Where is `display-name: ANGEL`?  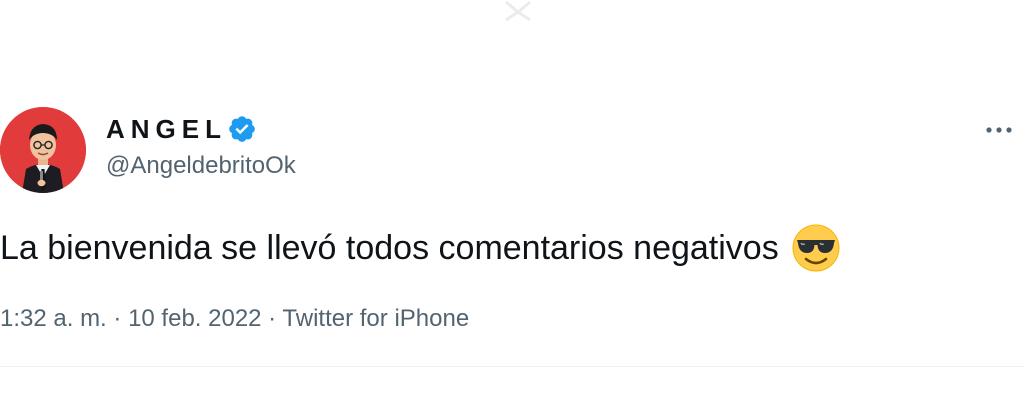 display-name: ANGEL is located at coordinates (166, 129).